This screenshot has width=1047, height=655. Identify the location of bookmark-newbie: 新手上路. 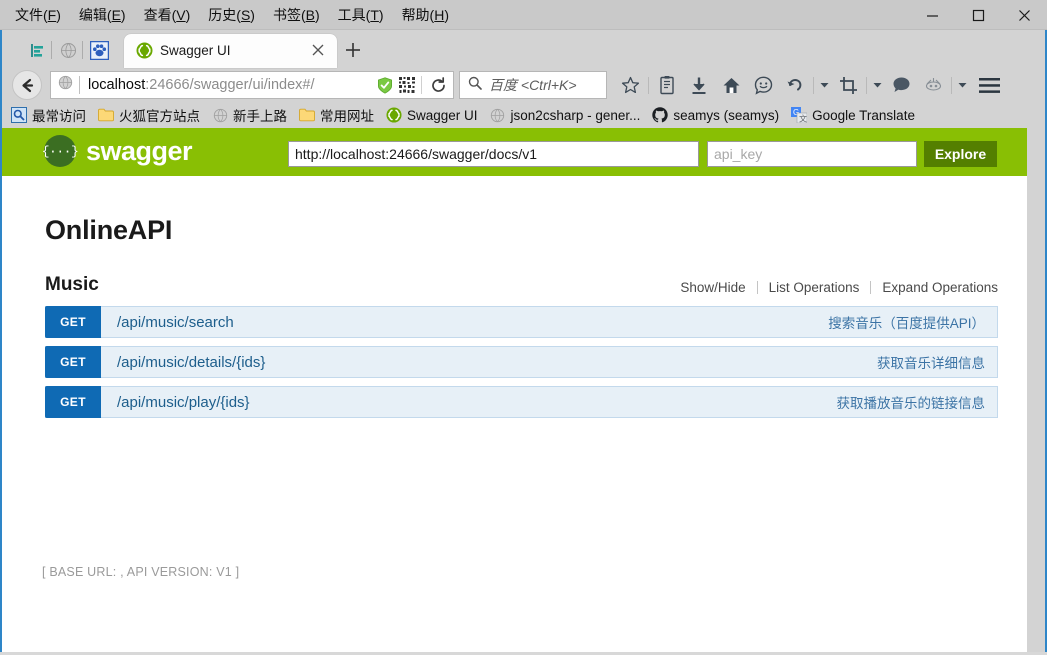
(249, 115).